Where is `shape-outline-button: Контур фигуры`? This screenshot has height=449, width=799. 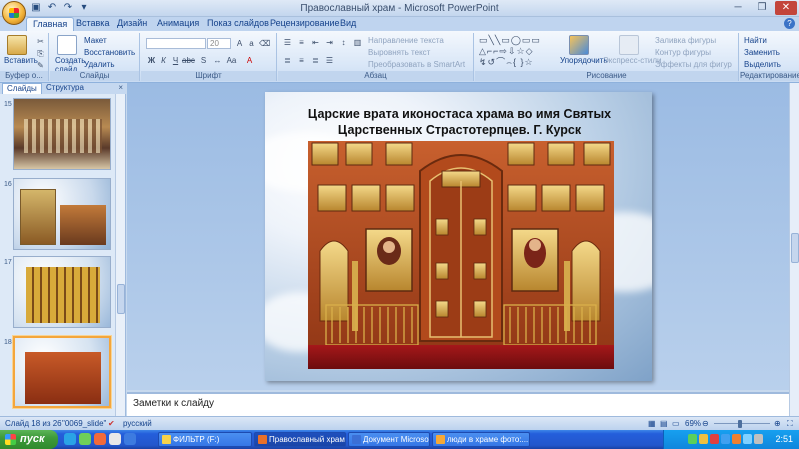
shape-outline-button: Контур фигуры is located at coordinates (683, 52).